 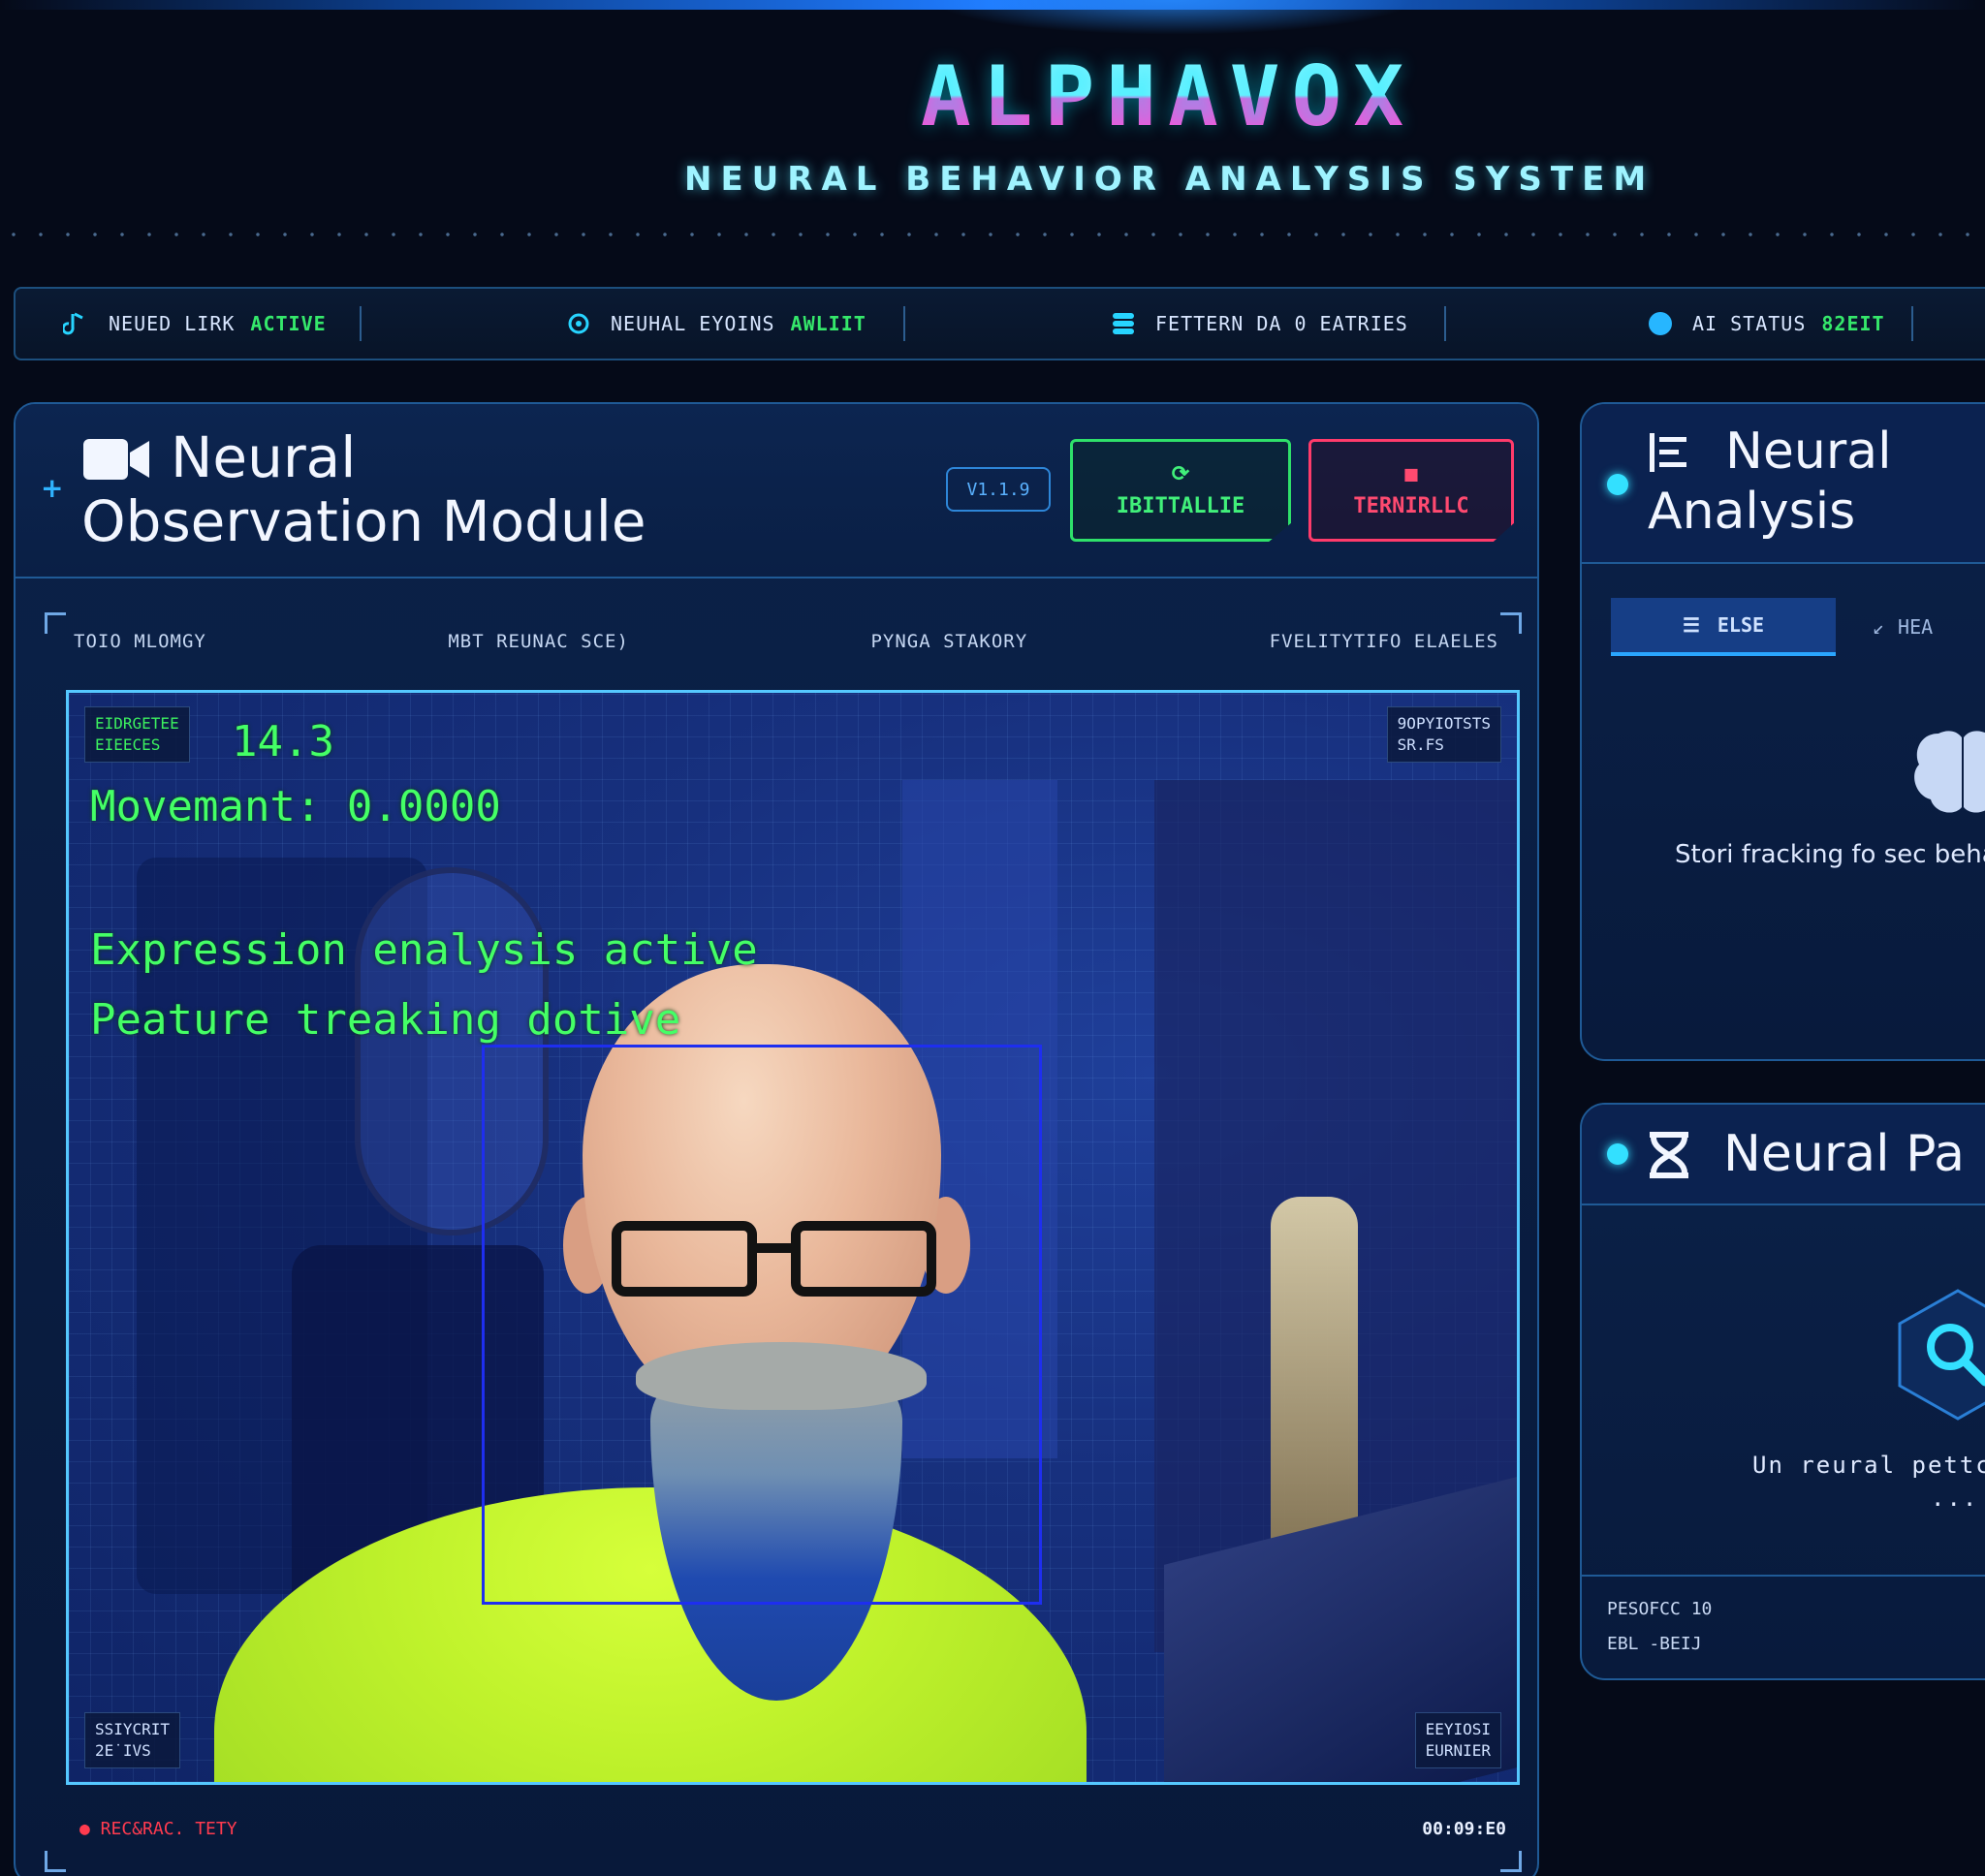 I want to click on neural-analysis-header: Neural Analysis, so click(x=1783, y=484).